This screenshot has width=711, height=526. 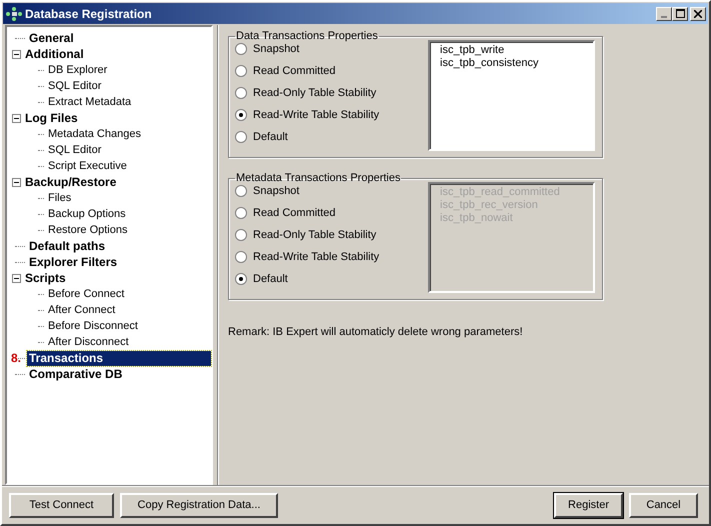 I want to click on window-title: Database Registration, so click(x=89, y=13).